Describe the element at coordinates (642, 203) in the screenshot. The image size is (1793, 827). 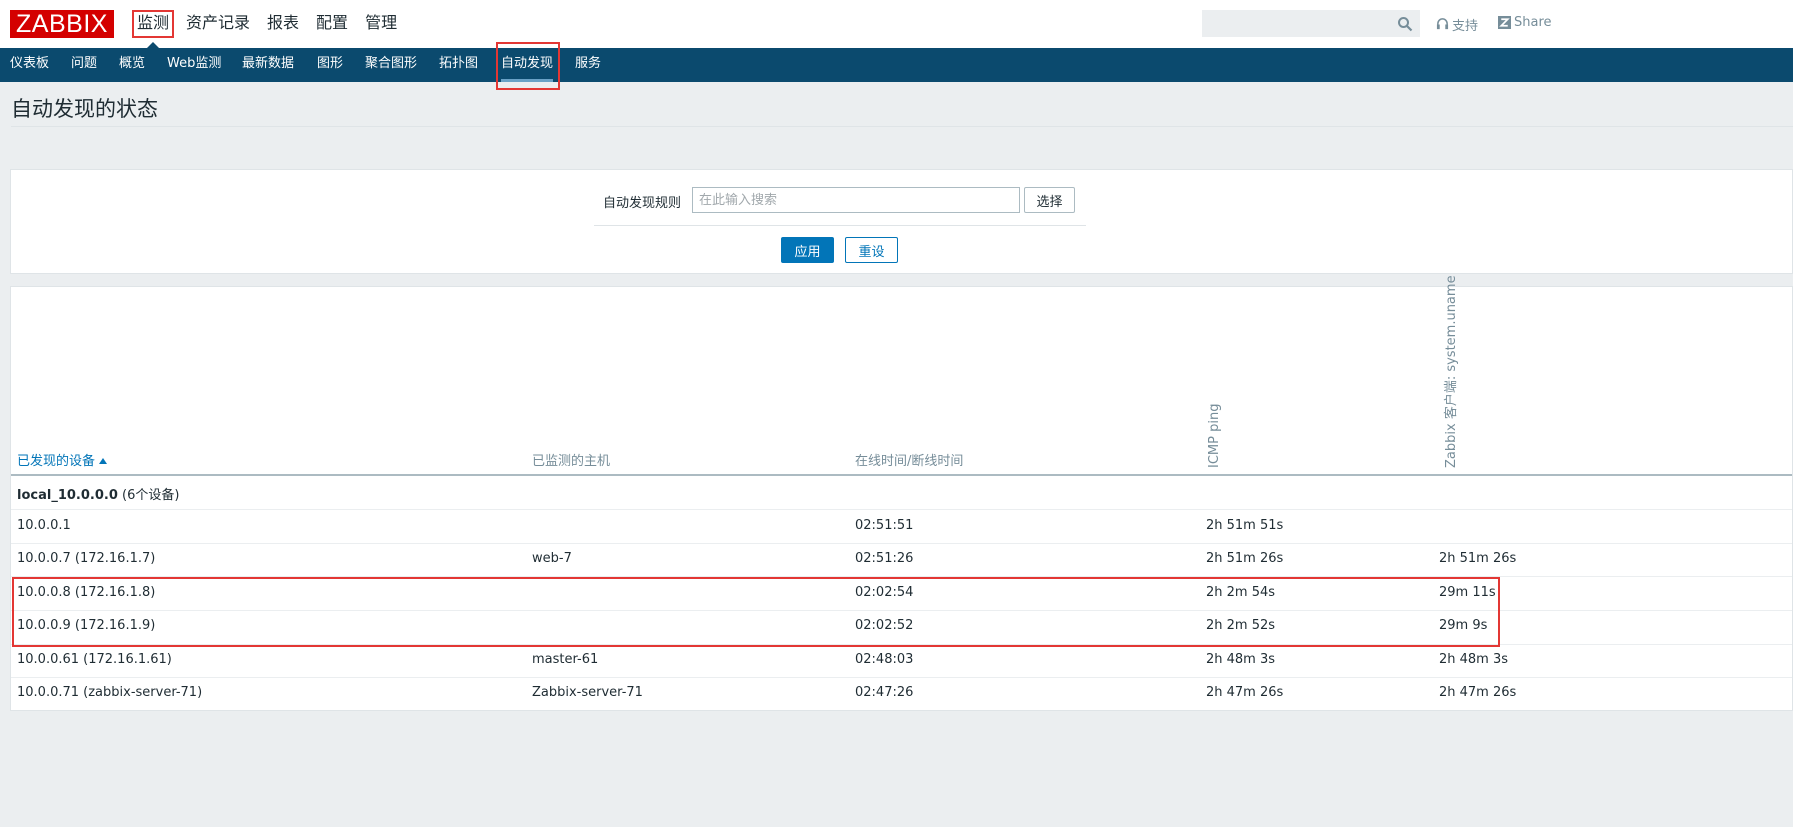
I see `discovery-rule-label: 自动发现规则` at that location.